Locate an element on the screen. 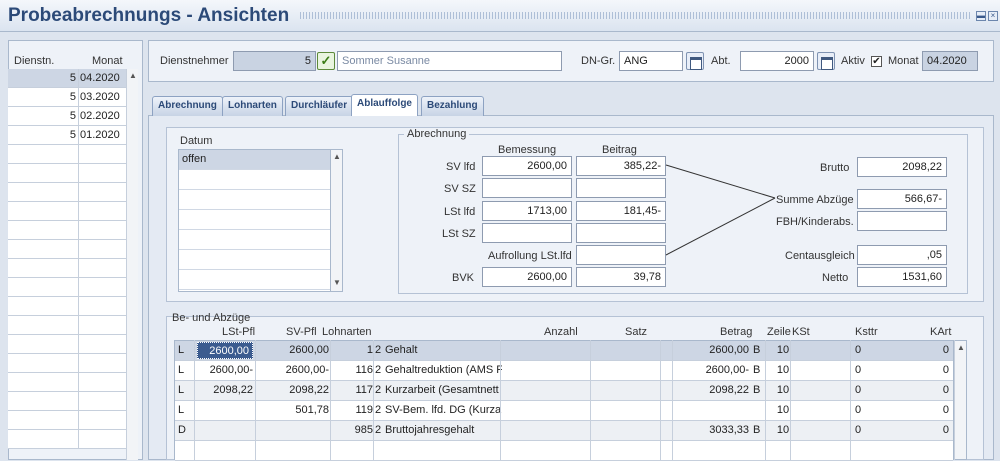 The height and width of the screenshot is (461, 1000). close-icon: × is located at coordinates (993, 16).